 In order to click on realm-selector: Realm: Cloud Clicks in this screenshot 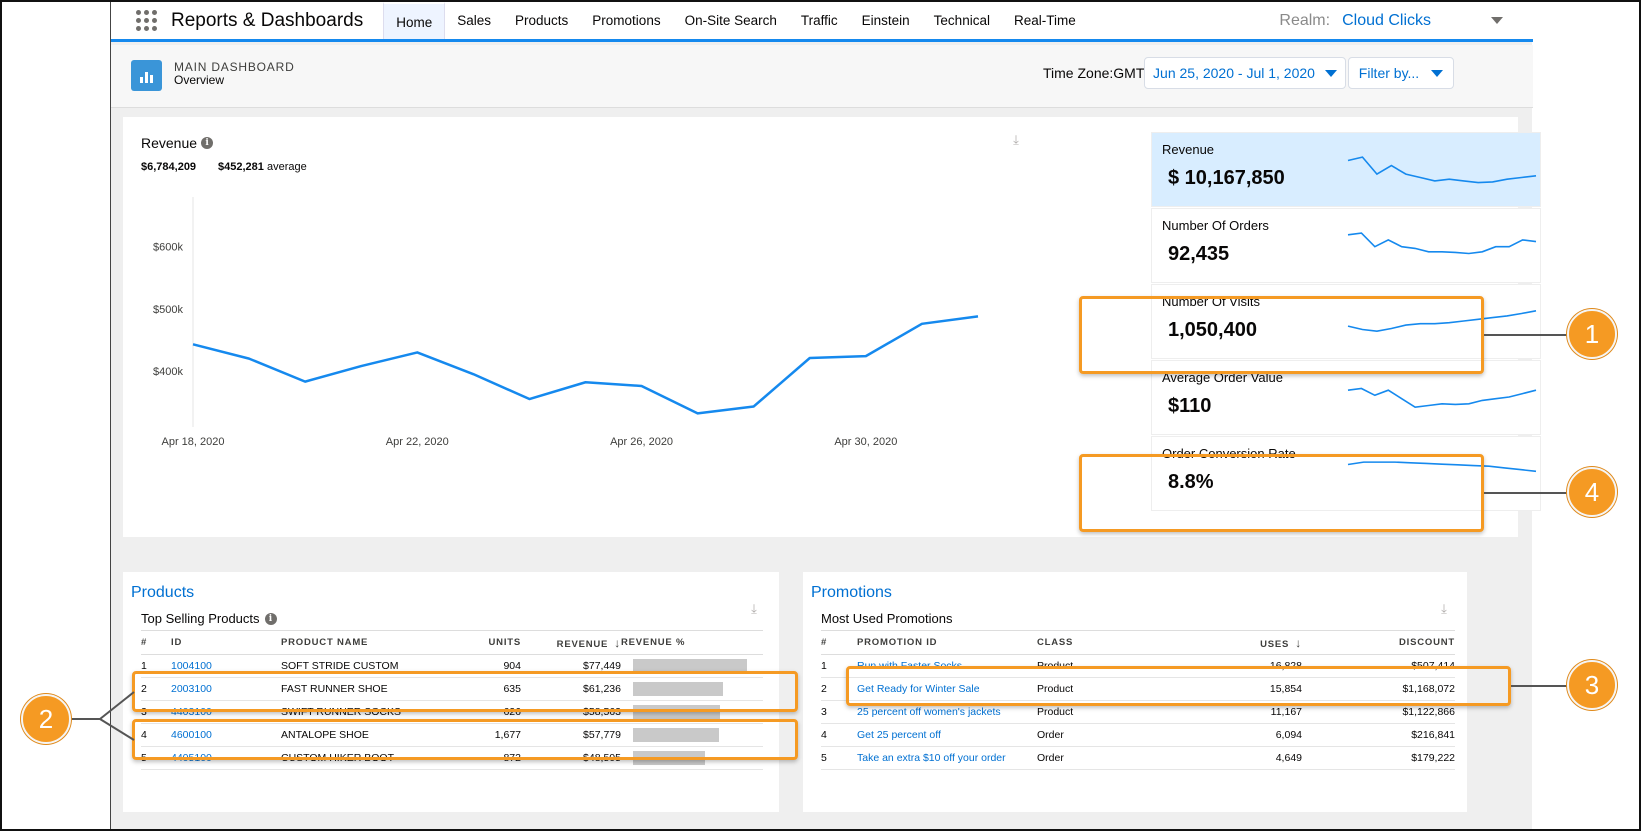, I will do `click(1391, 20)`.